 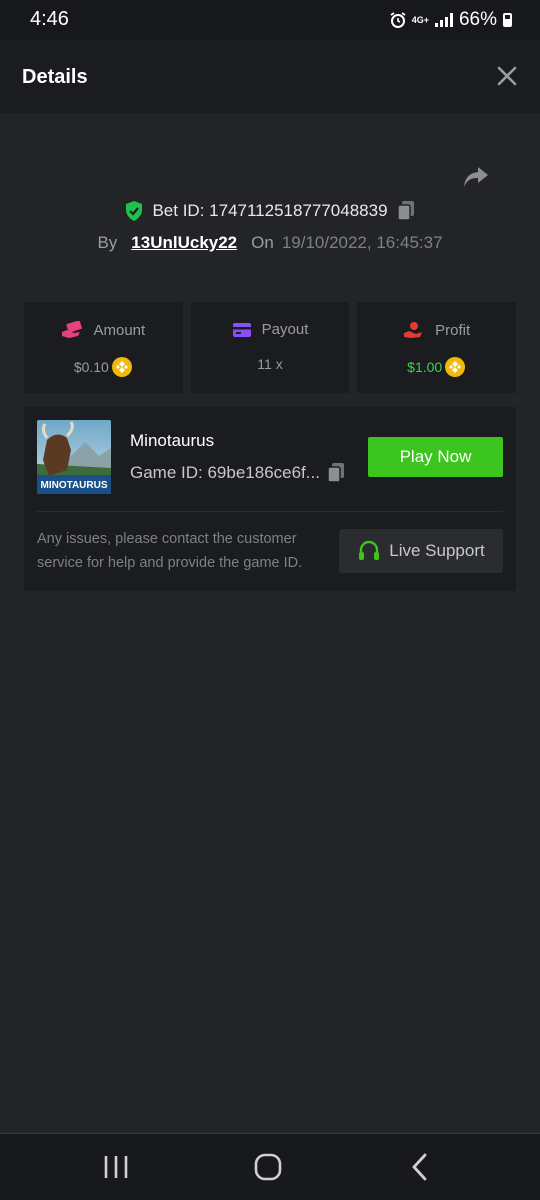 I want to click on bet-stats: Amount $0.10 Payout 11 x Profit $1.00, so click(x=270, y=347).